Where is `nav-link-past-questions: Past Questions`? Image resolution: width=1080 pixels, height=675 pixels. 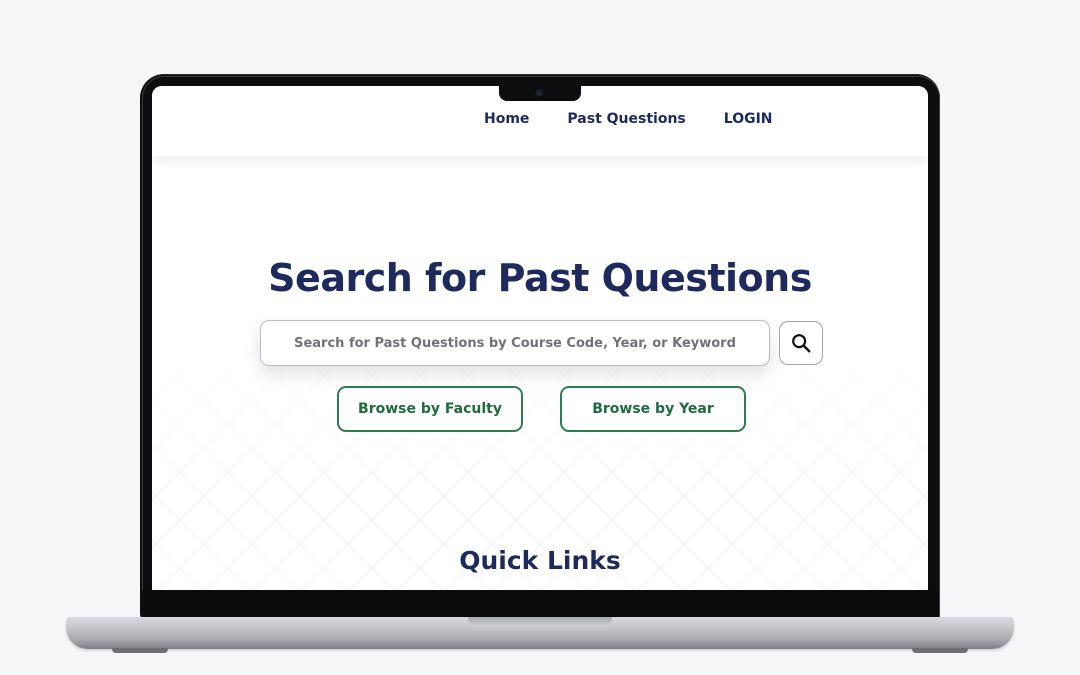 nav-link-past-questions: Past Questions is located at coordinates (626, 119).